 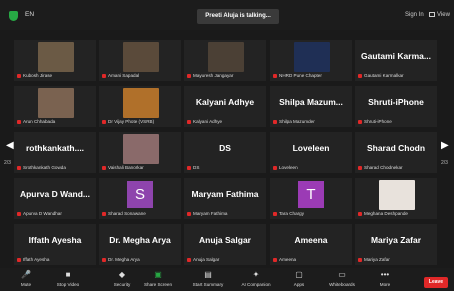 I want to click on participant-tile: Vaishali Banorkar, so click(x=140, y=152).